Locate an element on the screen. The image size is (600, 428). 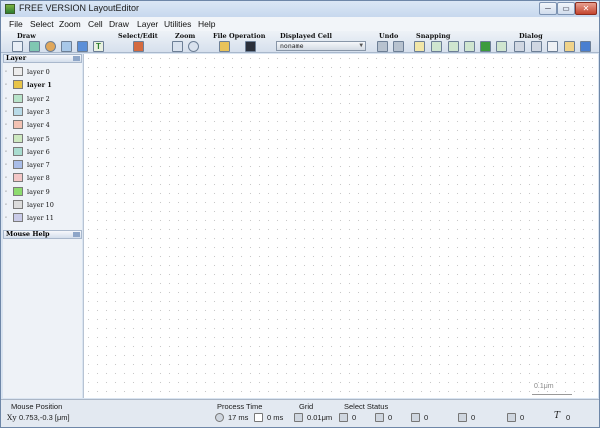
snap-angle-icon is located at coordinates (453, 46).